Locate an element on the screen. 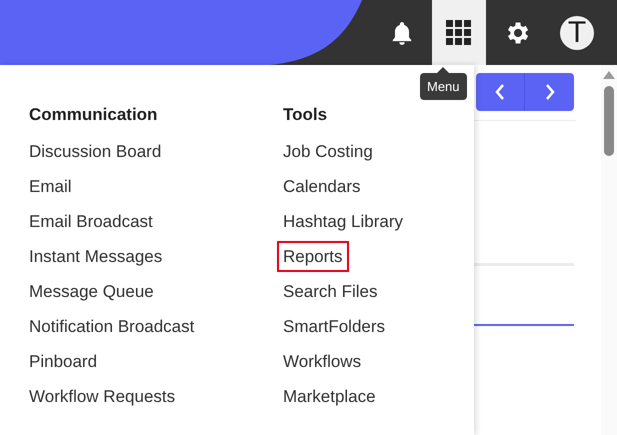  menu-item: Workflows is located at coordinates (322, 369).